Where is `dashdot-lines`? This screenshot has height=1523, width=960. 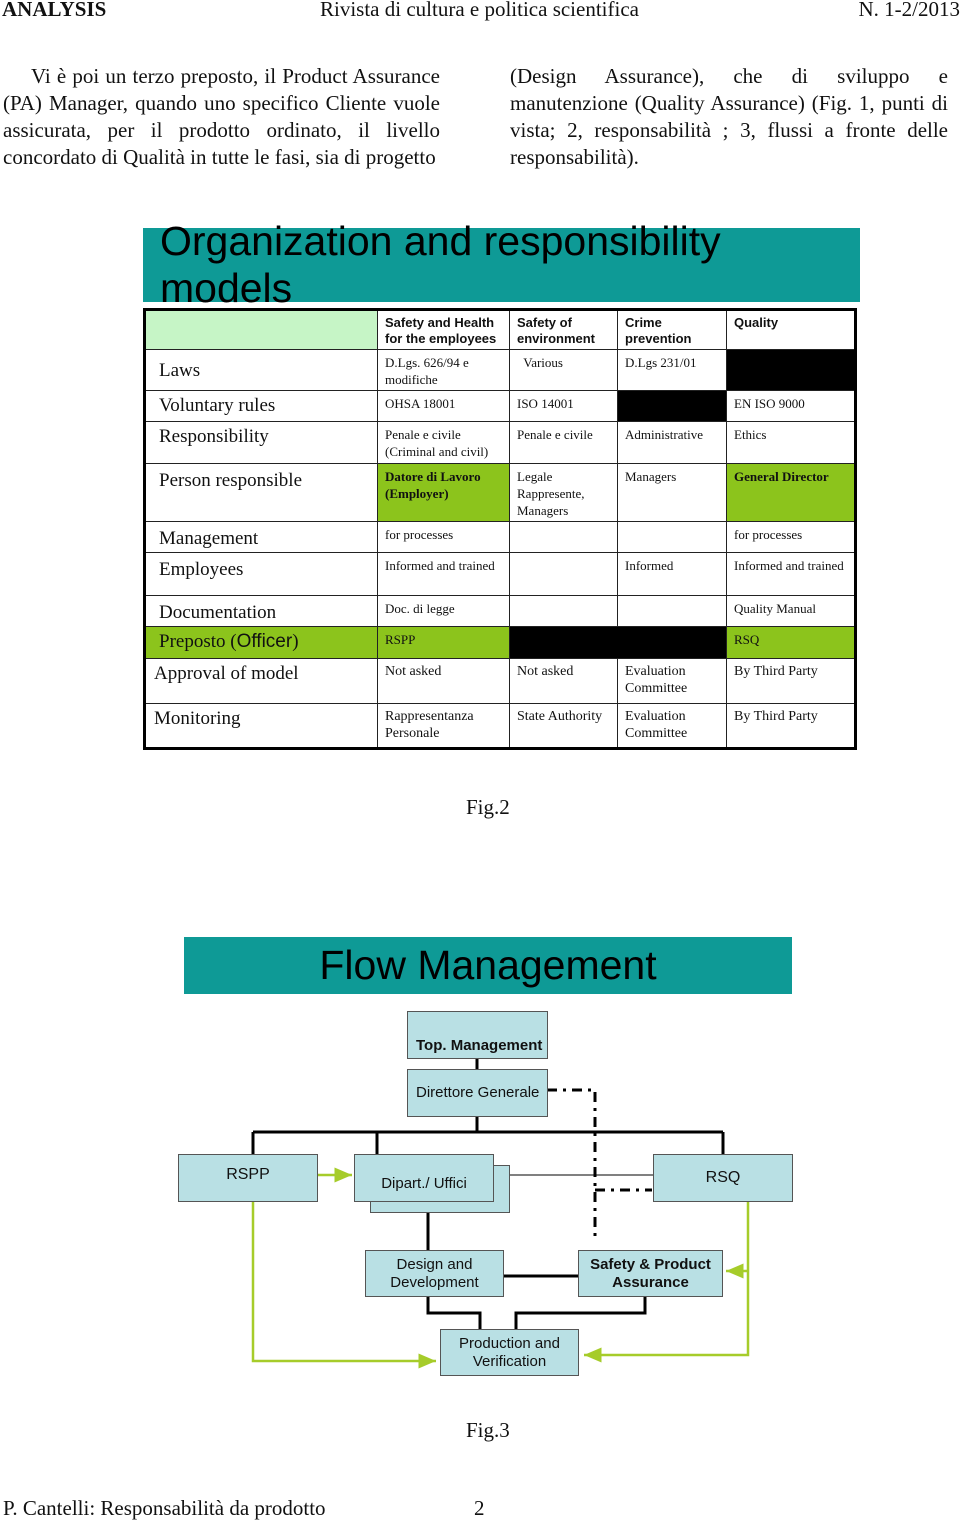
dashdot-lines is located at coordinates (599, 1164).